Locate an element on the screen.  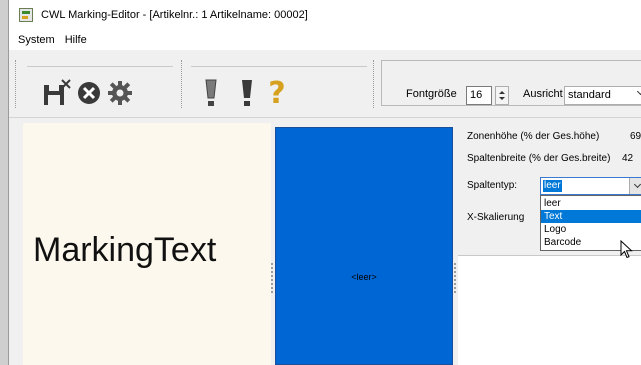
toolbar-separator is located at coordinates (182, 84).